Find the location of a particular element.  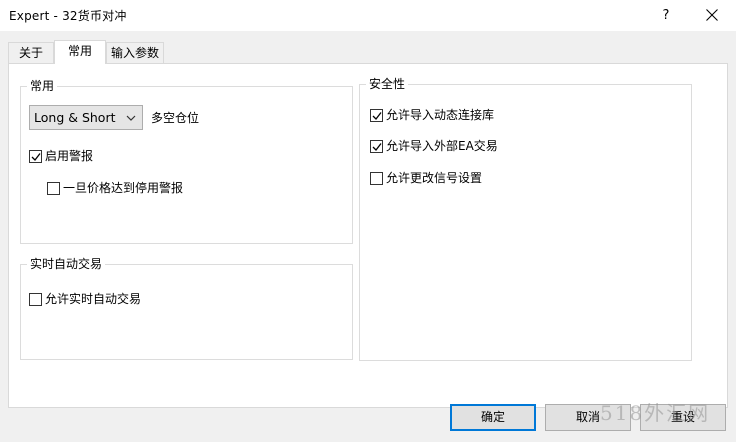

close-button is located at coordinates (712, 15).